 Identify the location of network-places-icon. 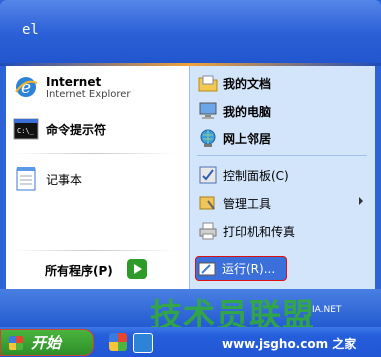
(208, 138).